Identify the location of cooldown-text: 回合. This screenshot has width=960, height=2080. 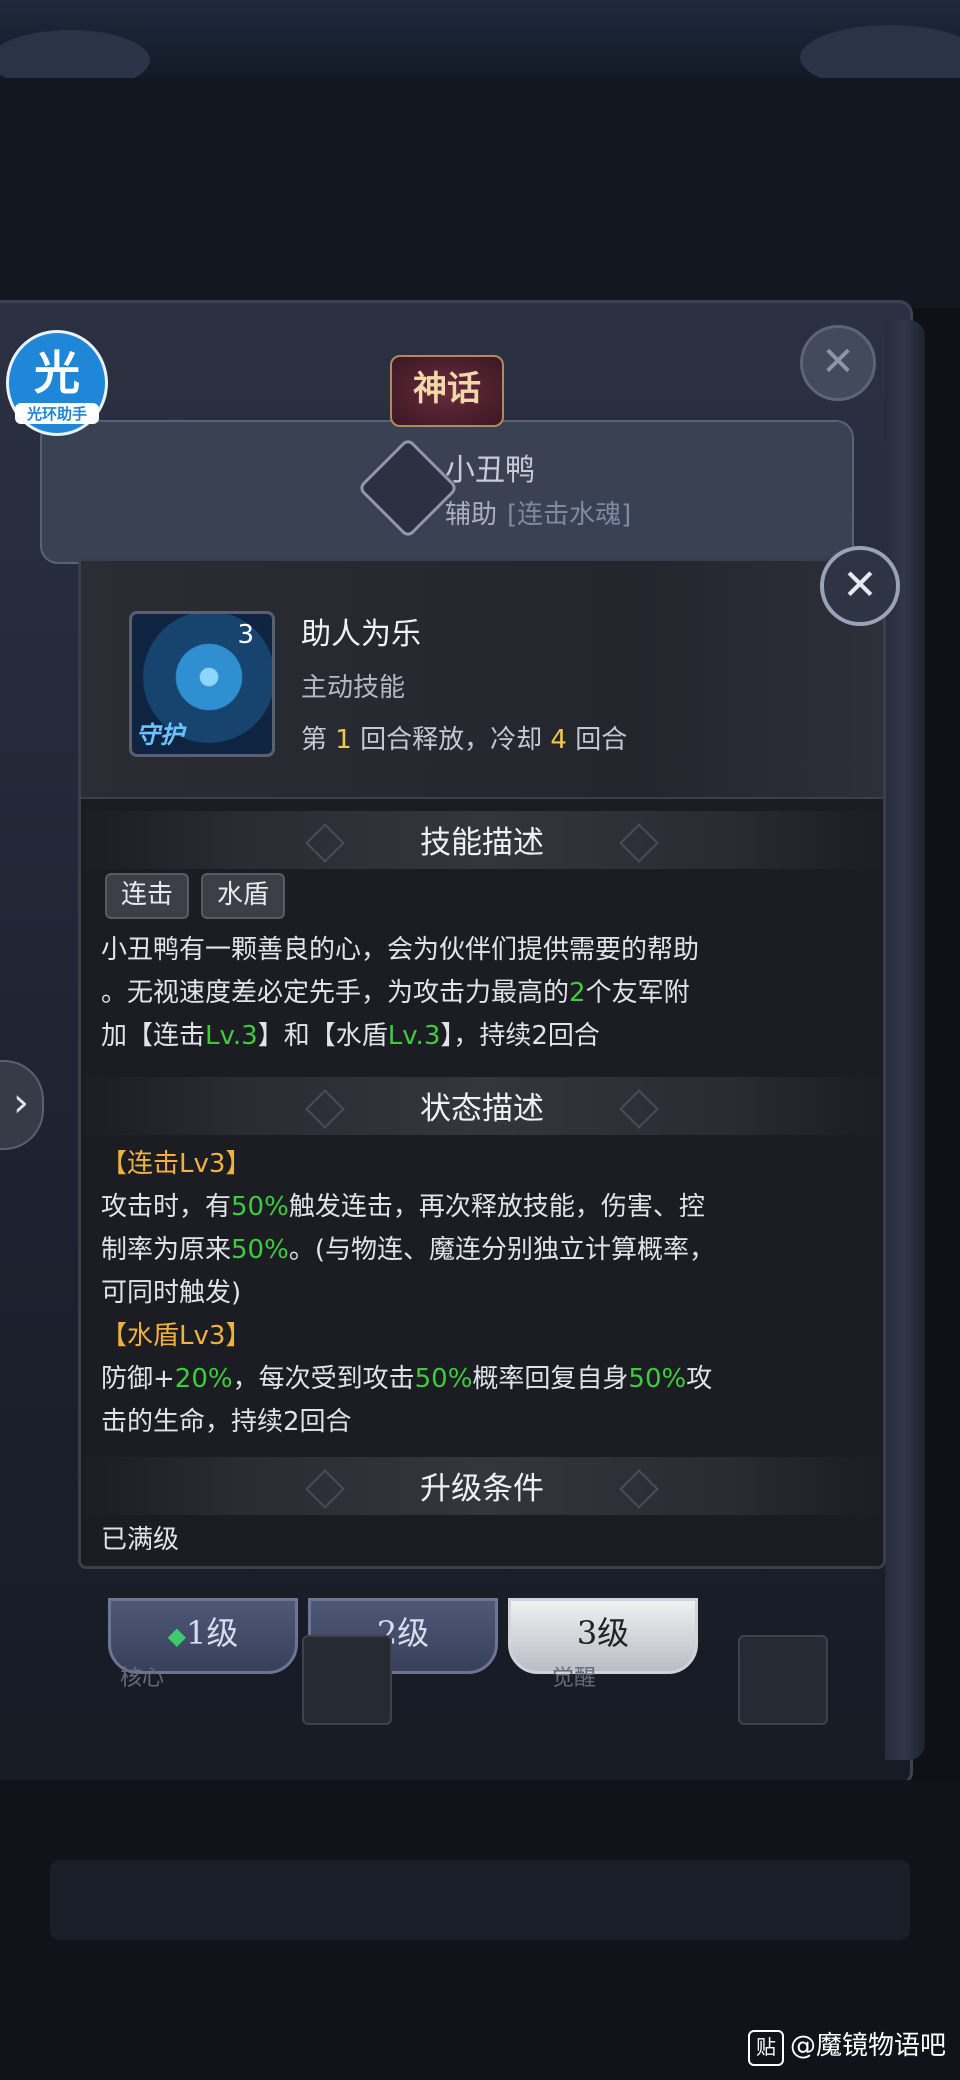
(601, 740).